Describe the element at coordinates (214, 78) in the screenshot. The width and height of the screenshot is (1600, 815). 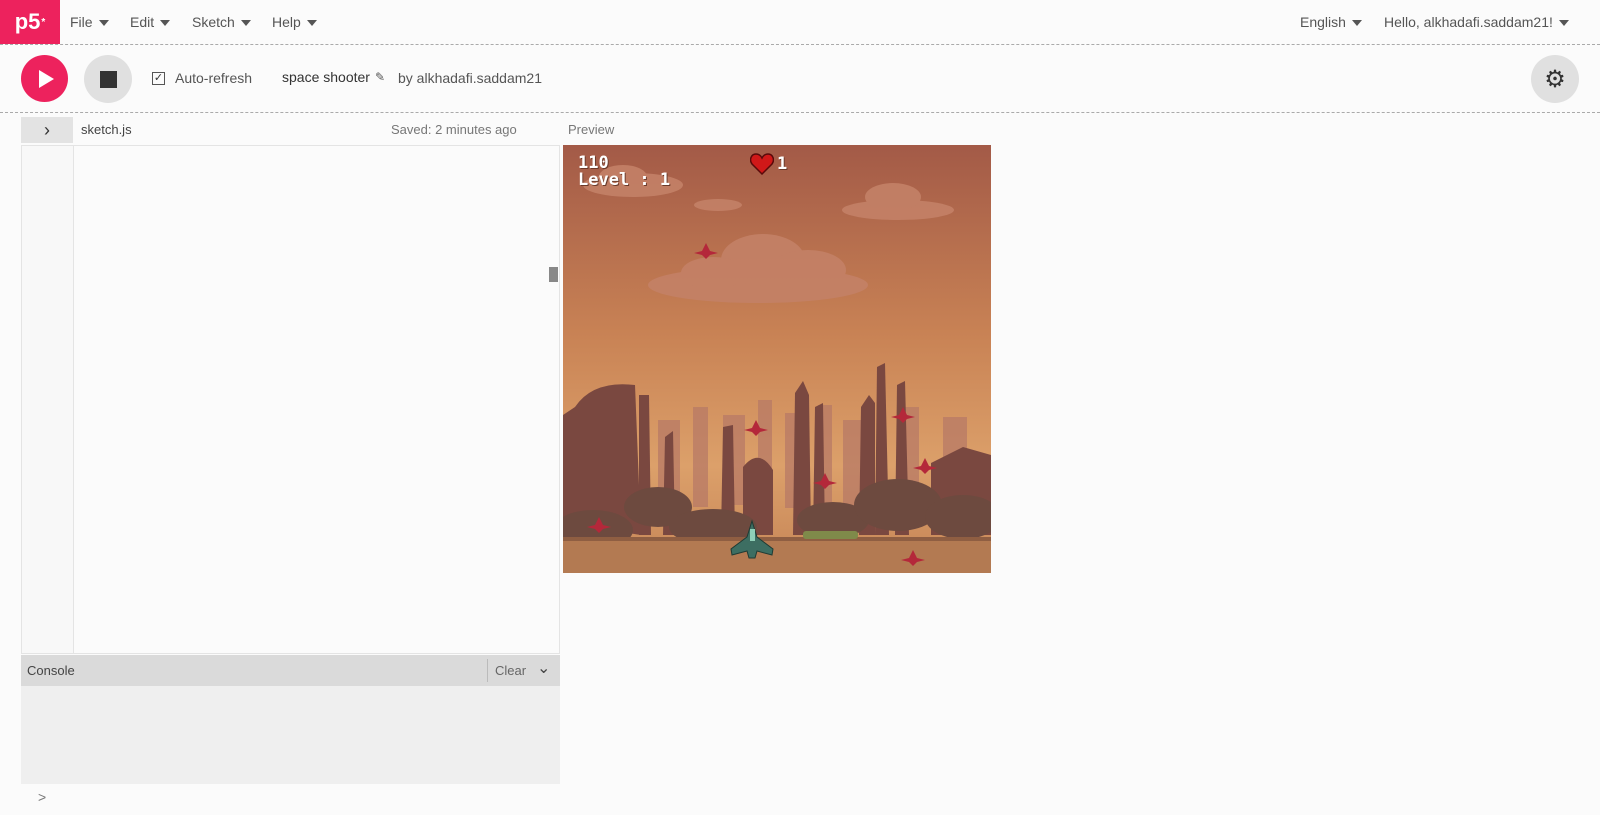
I see `auto-refresh-label: Auto-refresh` at that location.